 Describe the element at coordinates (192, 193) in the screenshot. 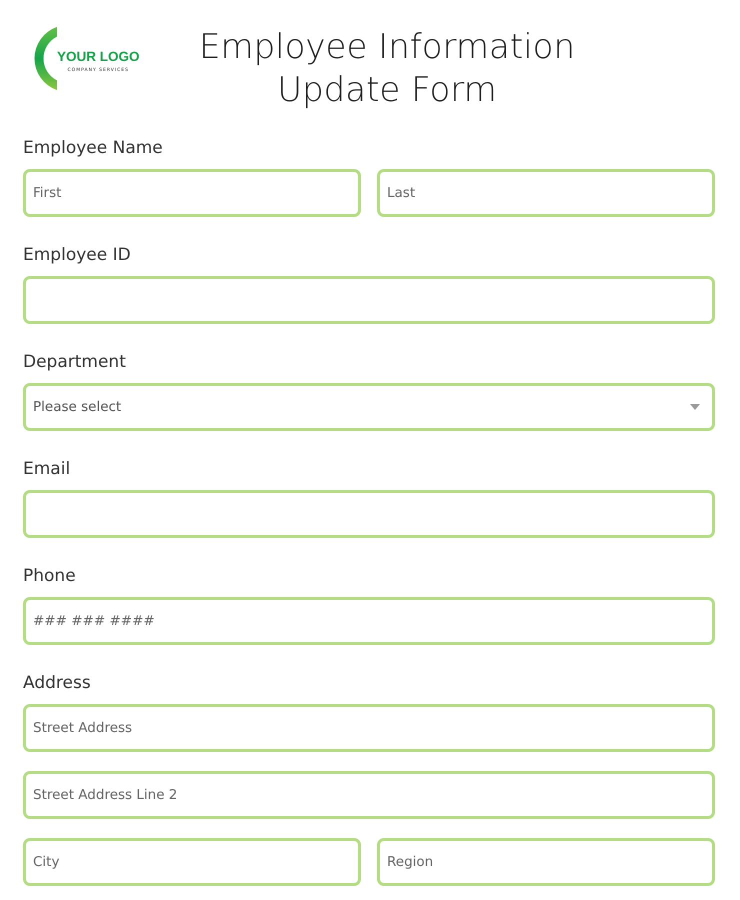

I see `input-field: First` at that location.